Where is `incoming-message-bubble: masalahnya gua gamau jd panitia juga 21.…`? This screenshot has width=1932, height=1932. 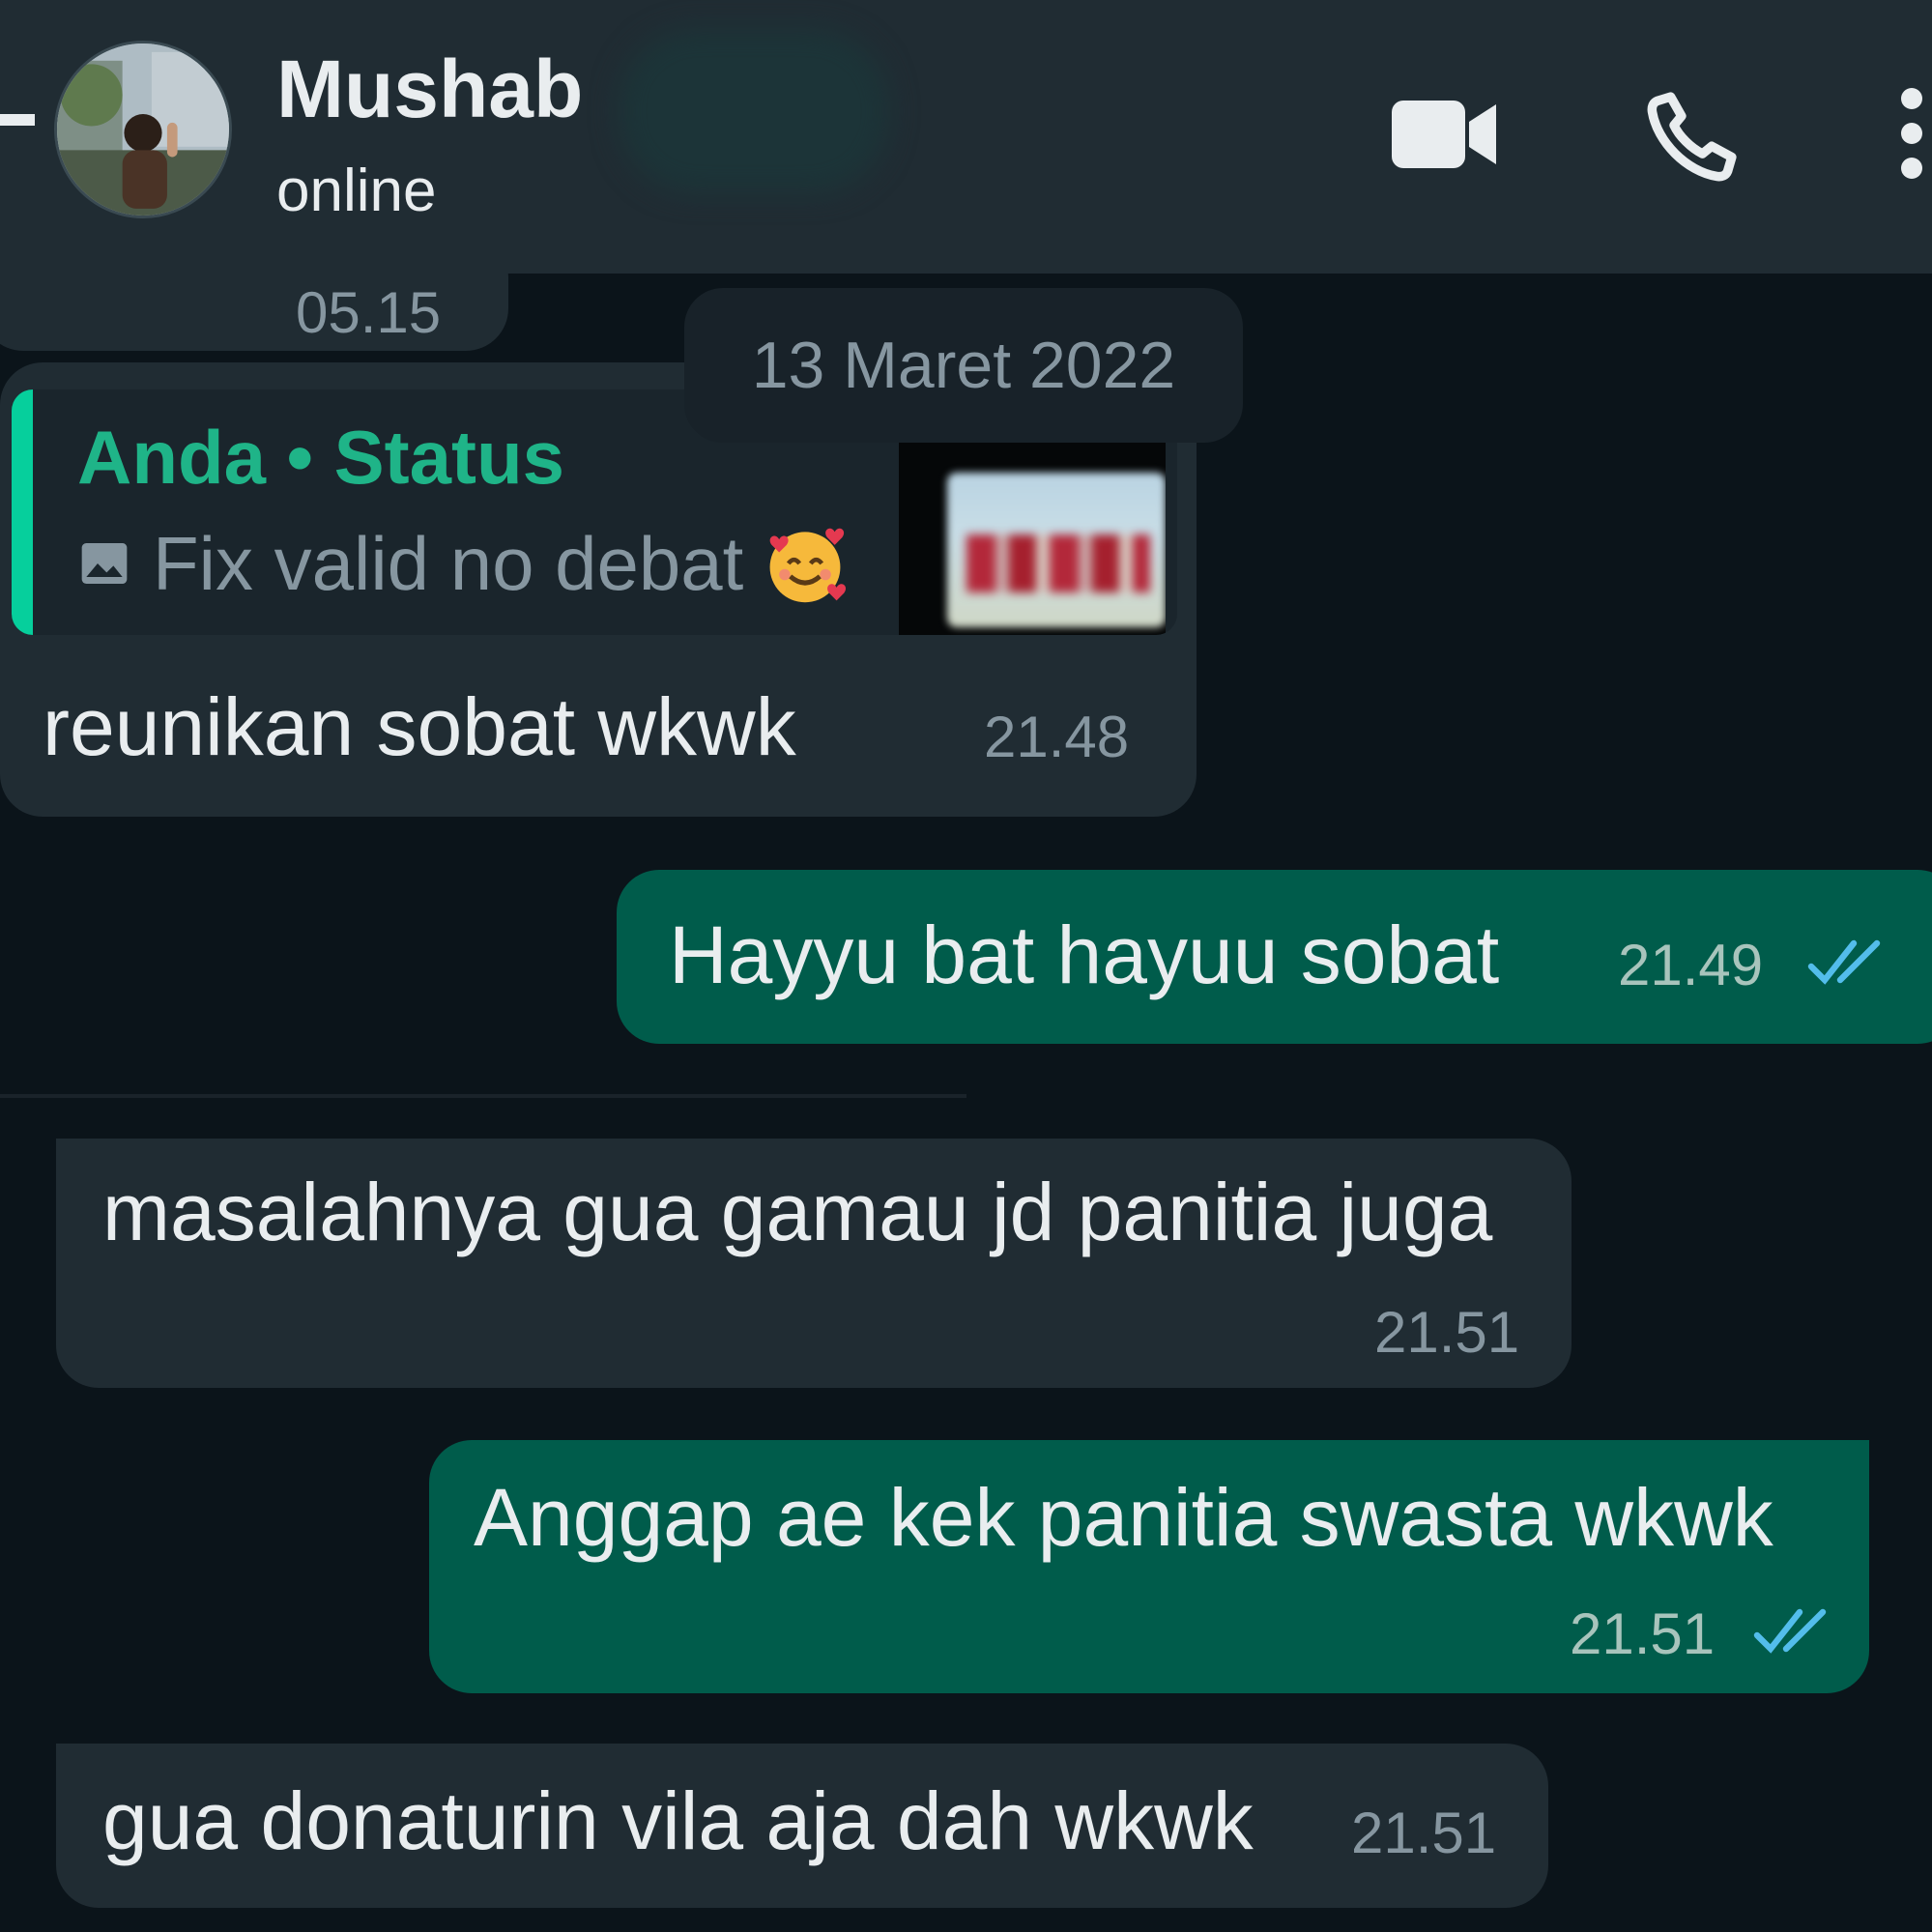
incoming-message-bubble: masalahnya gua gamau jd panitia juga 21.… is located at coordinates (814, 1263).